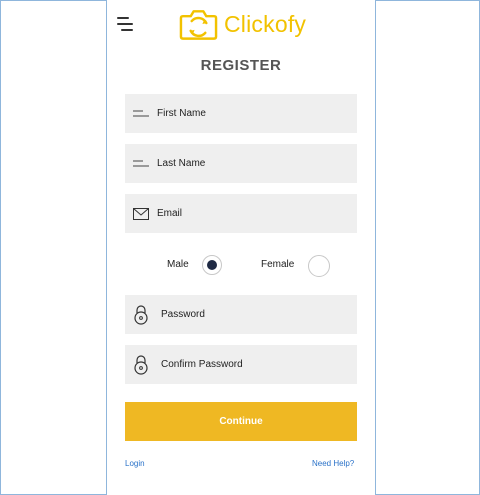 The width and height of the screenshot is (480, 495). What do you see at coordinates (241, 213) in the screenshot?
I see `email-field: Email` at bounding box center [241, 213].